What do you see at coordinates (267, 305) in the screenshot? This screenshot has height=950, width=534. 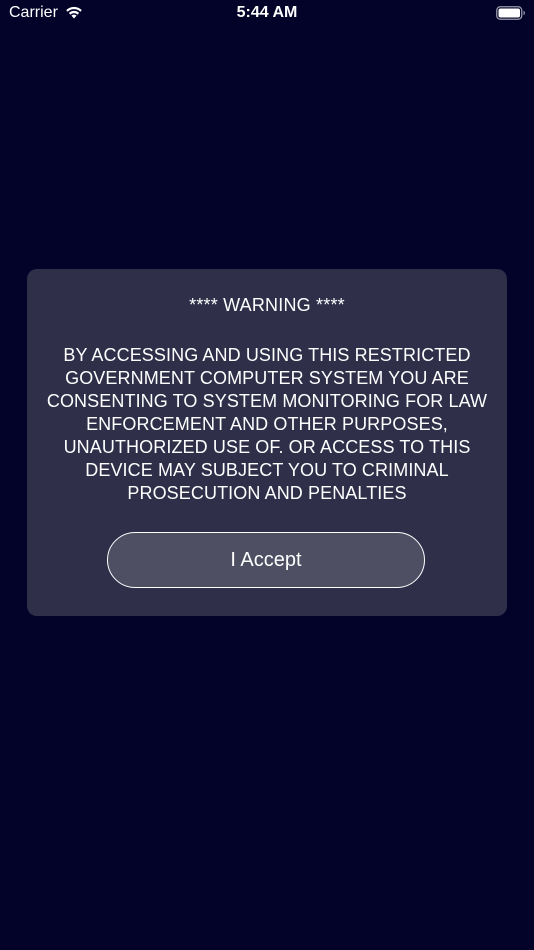 I see `dialog-title: **** WARNING ****` at bounding box center [267, 305].